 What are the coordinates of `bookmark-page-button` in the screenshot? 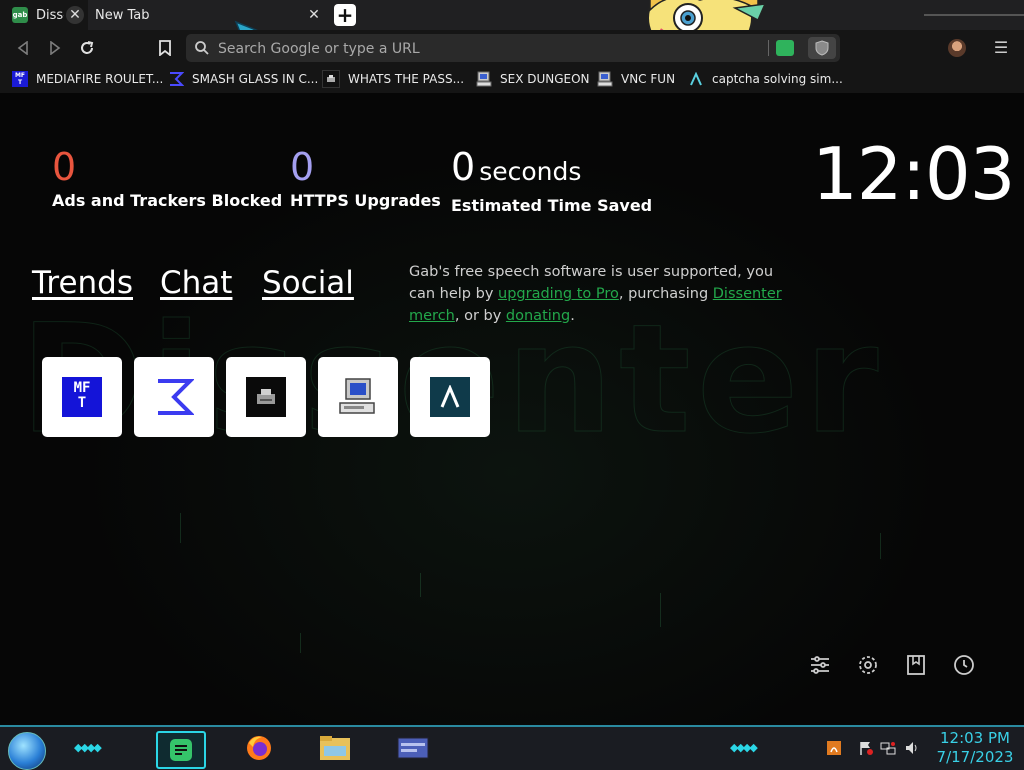 It's located at (165, 48).